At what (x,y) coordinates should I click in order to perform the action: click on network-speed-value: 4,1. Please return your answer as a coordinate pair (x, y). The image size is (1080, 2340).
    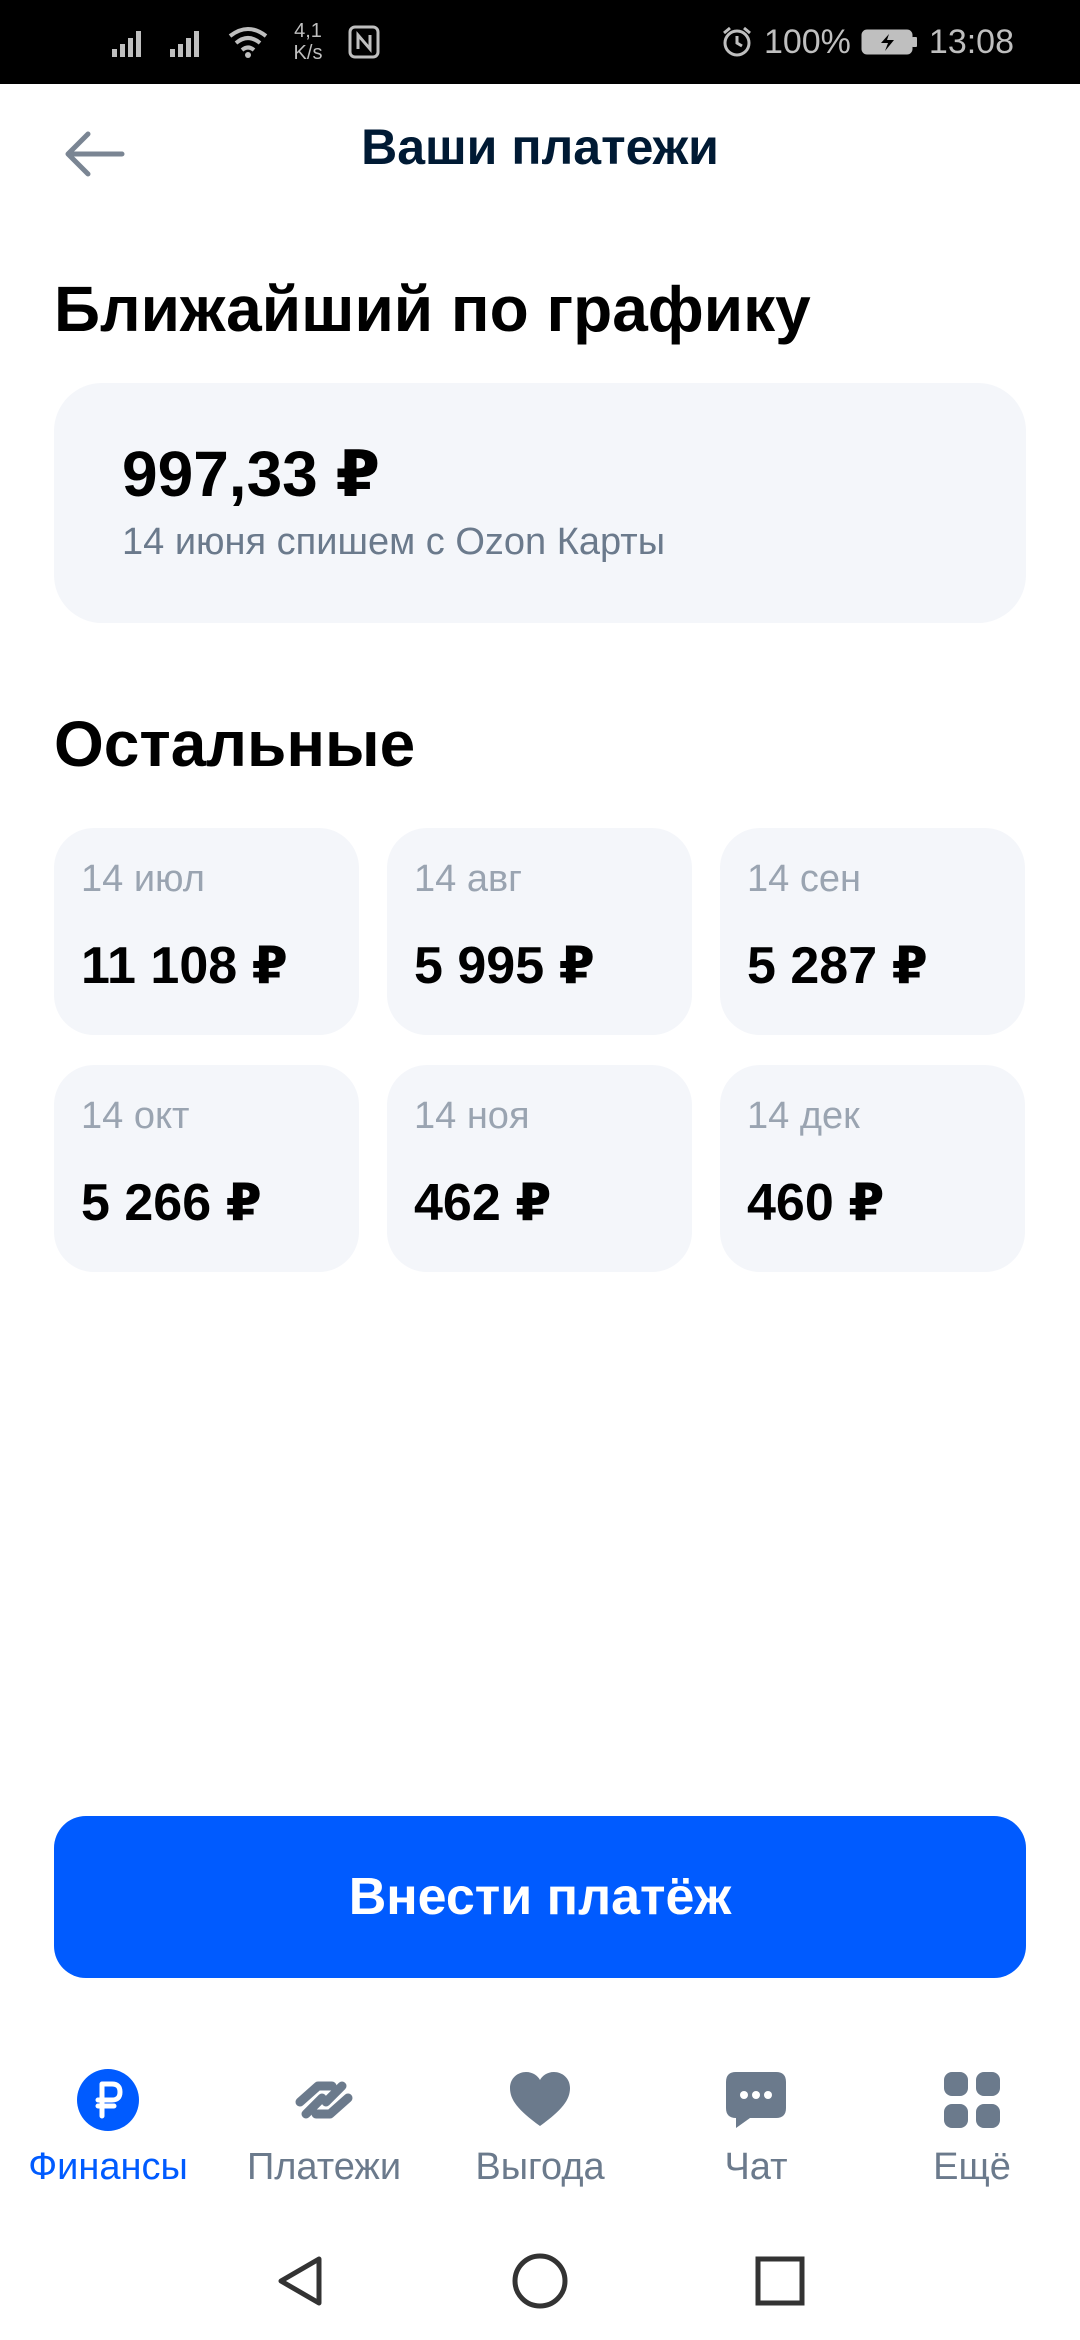
    Looking at the image, I should click on (308, 31).